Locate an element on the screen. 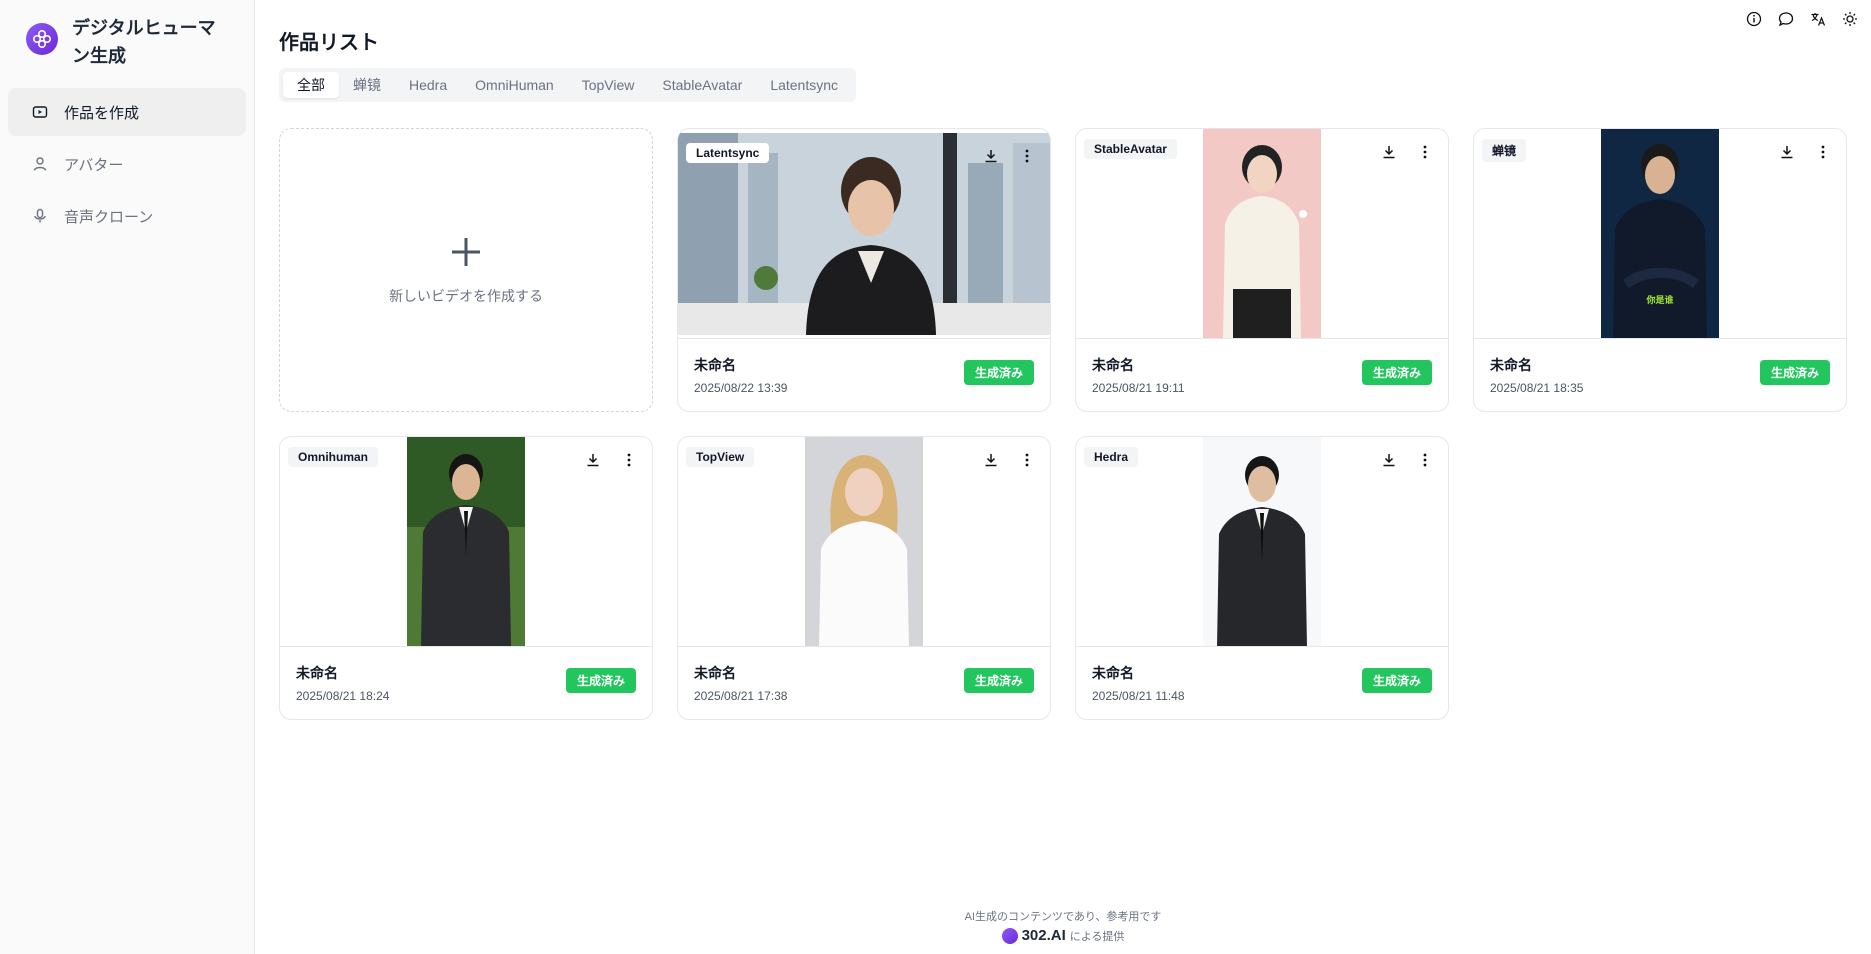 The image size is (1871, 954). disclaimer-text: AI生成のコンテンツであり、参考用です is located at coordinates (1063, 917).